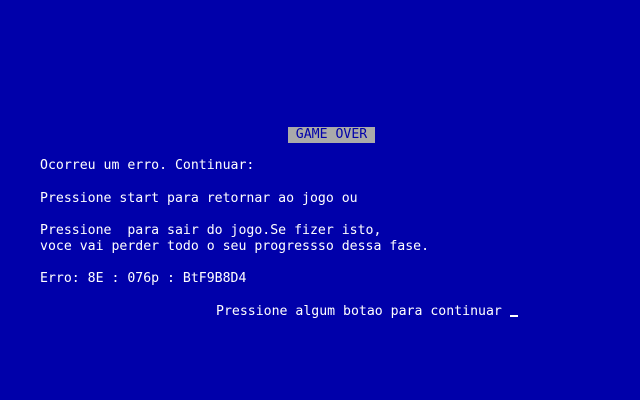 The height and width of the screenshot is (400, 640). I want to click on continue-prompt: Pressione algum botao para continuar, so click(367, 312).